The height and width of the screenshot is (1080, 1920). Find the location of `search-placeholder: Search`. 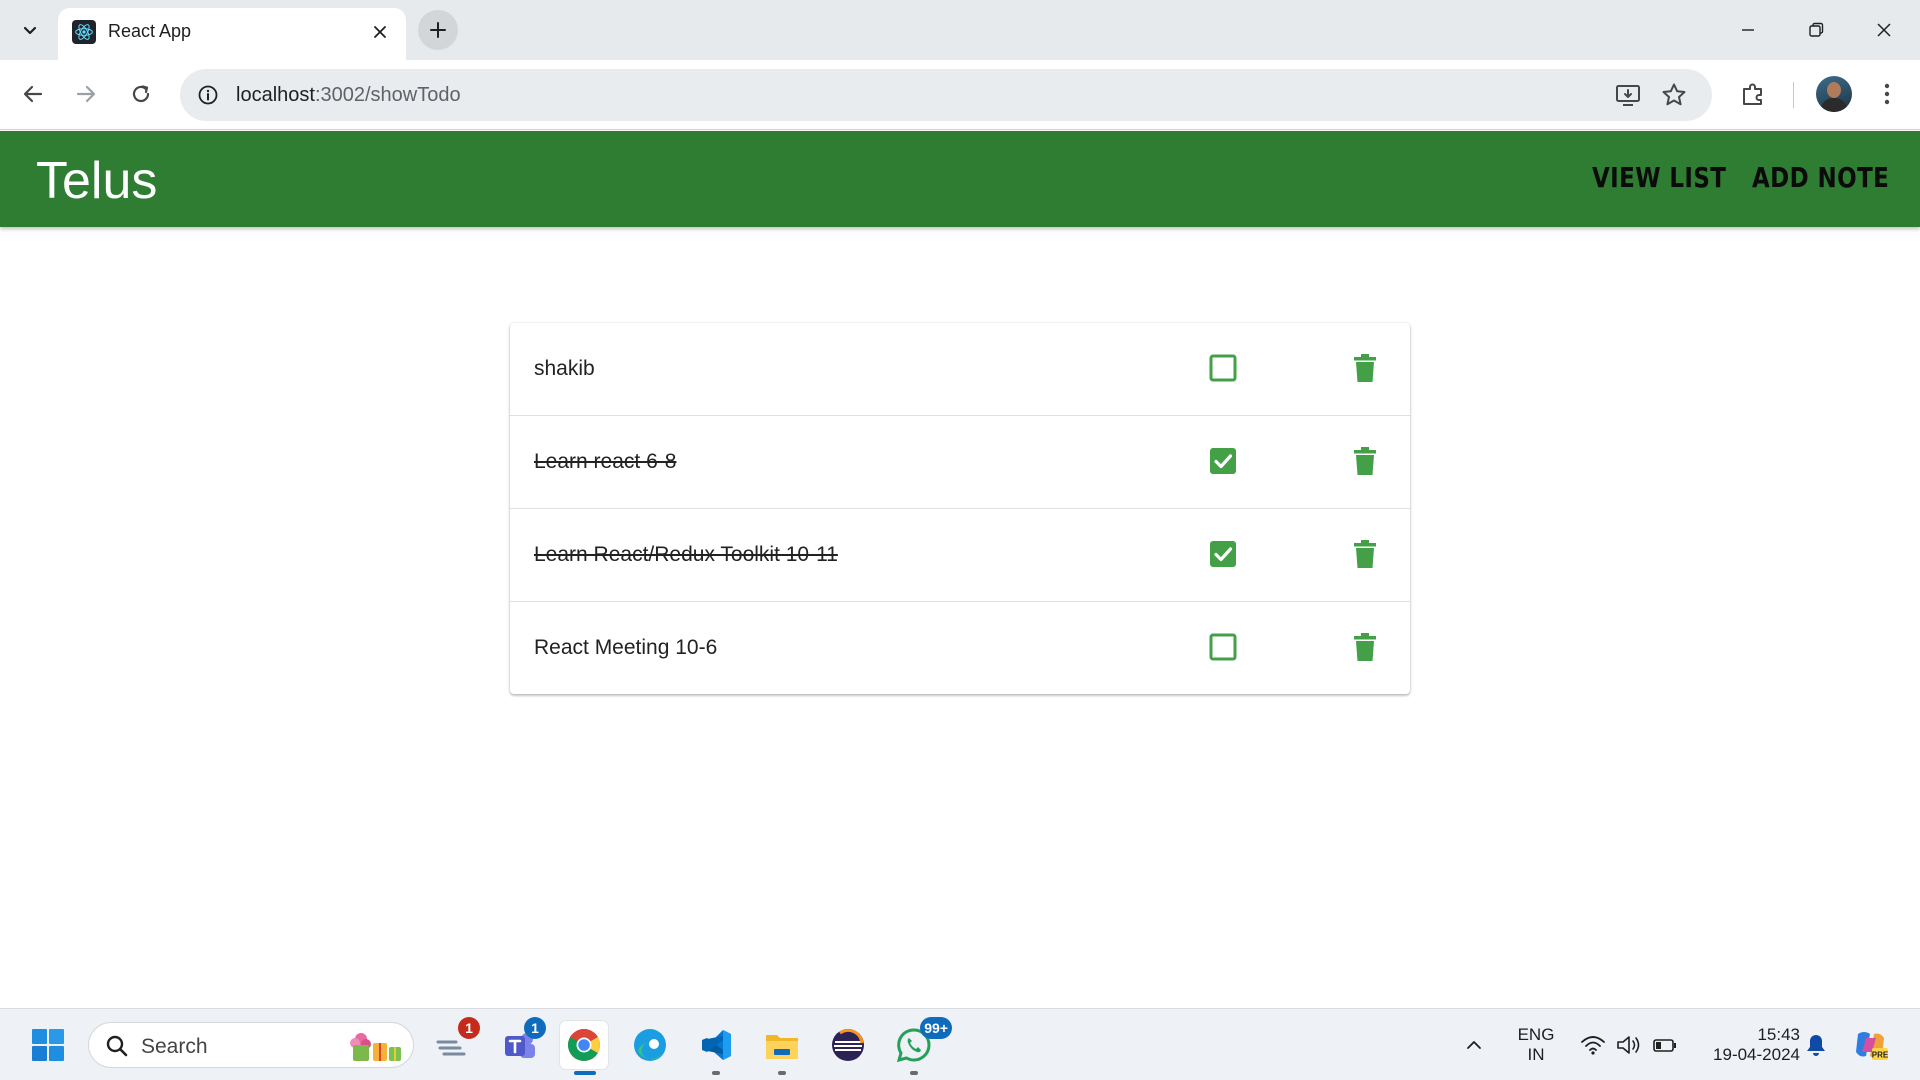

search-placeholder: Search is located at coordinates (174, 1046).